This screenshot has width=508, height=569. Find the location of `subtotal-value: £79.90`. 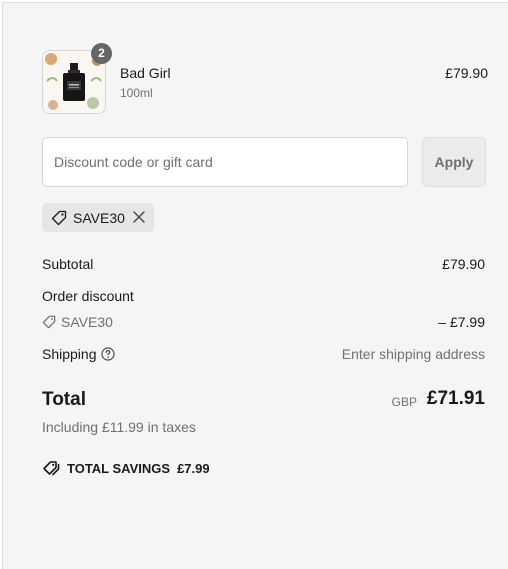

subtotal-value: £79.90 is located at coordinates (463, 264).